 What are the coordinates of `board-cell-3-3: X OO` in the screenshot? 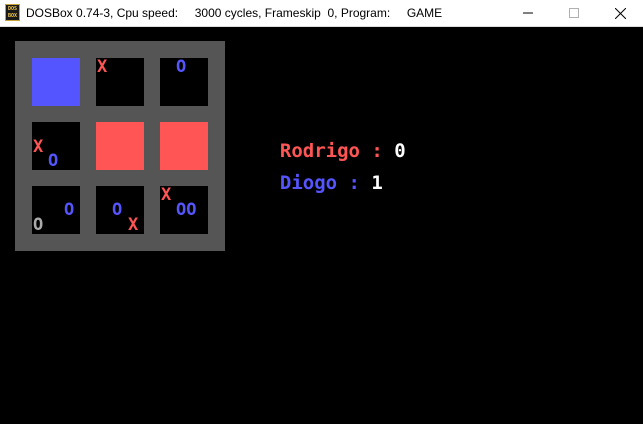 It's located at (184, 210).